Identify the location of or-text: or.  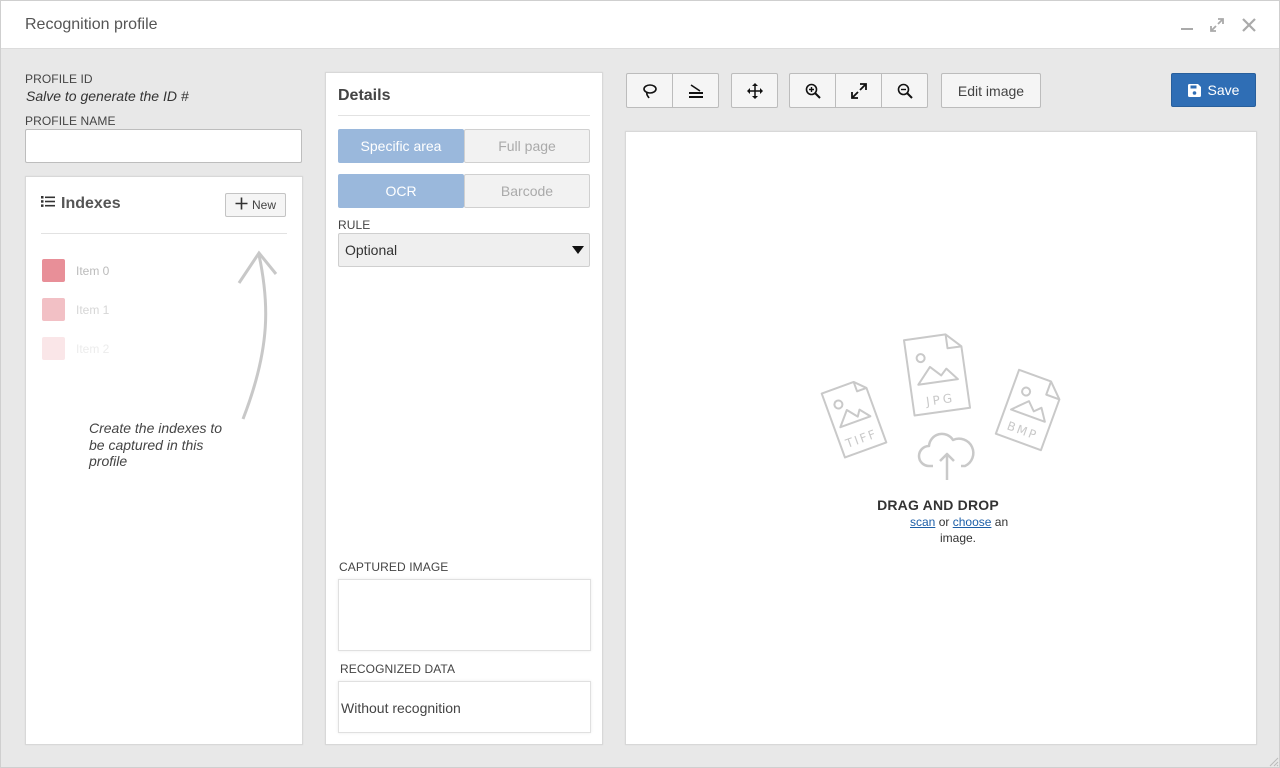
(944, 522).